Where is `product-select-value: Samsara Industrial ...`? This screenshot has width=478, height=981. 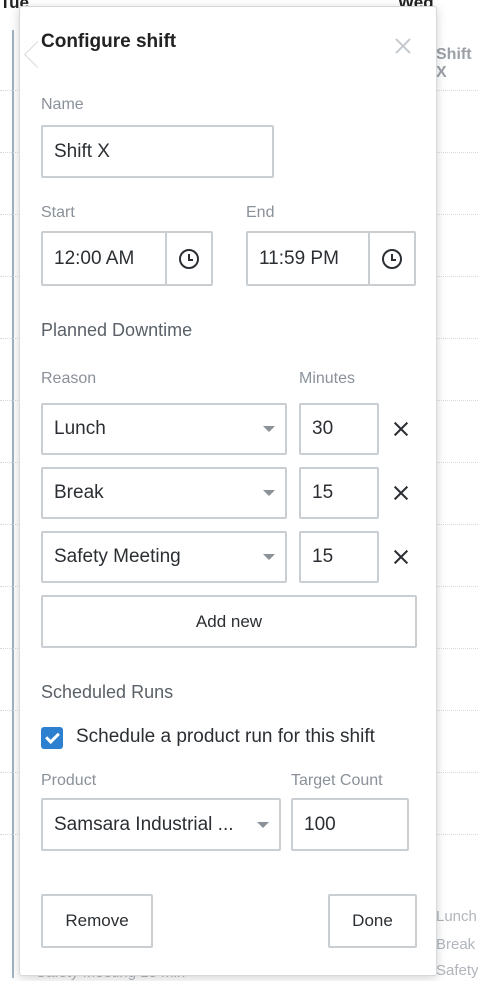 product-select-value: Samsara Industrial ... is located at coordinates (144, 824).